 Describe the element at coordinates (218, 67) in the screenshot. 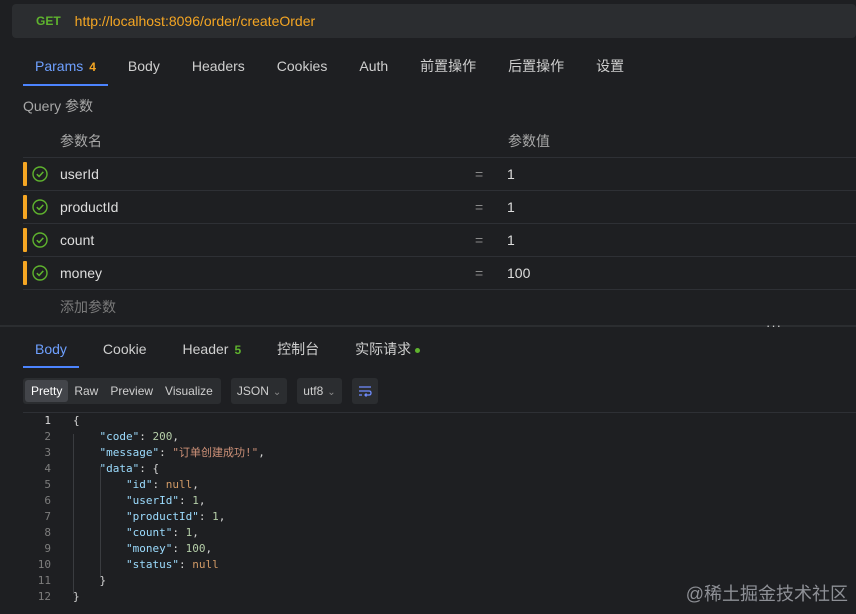

I see `tab-headers: Headers` at that location.